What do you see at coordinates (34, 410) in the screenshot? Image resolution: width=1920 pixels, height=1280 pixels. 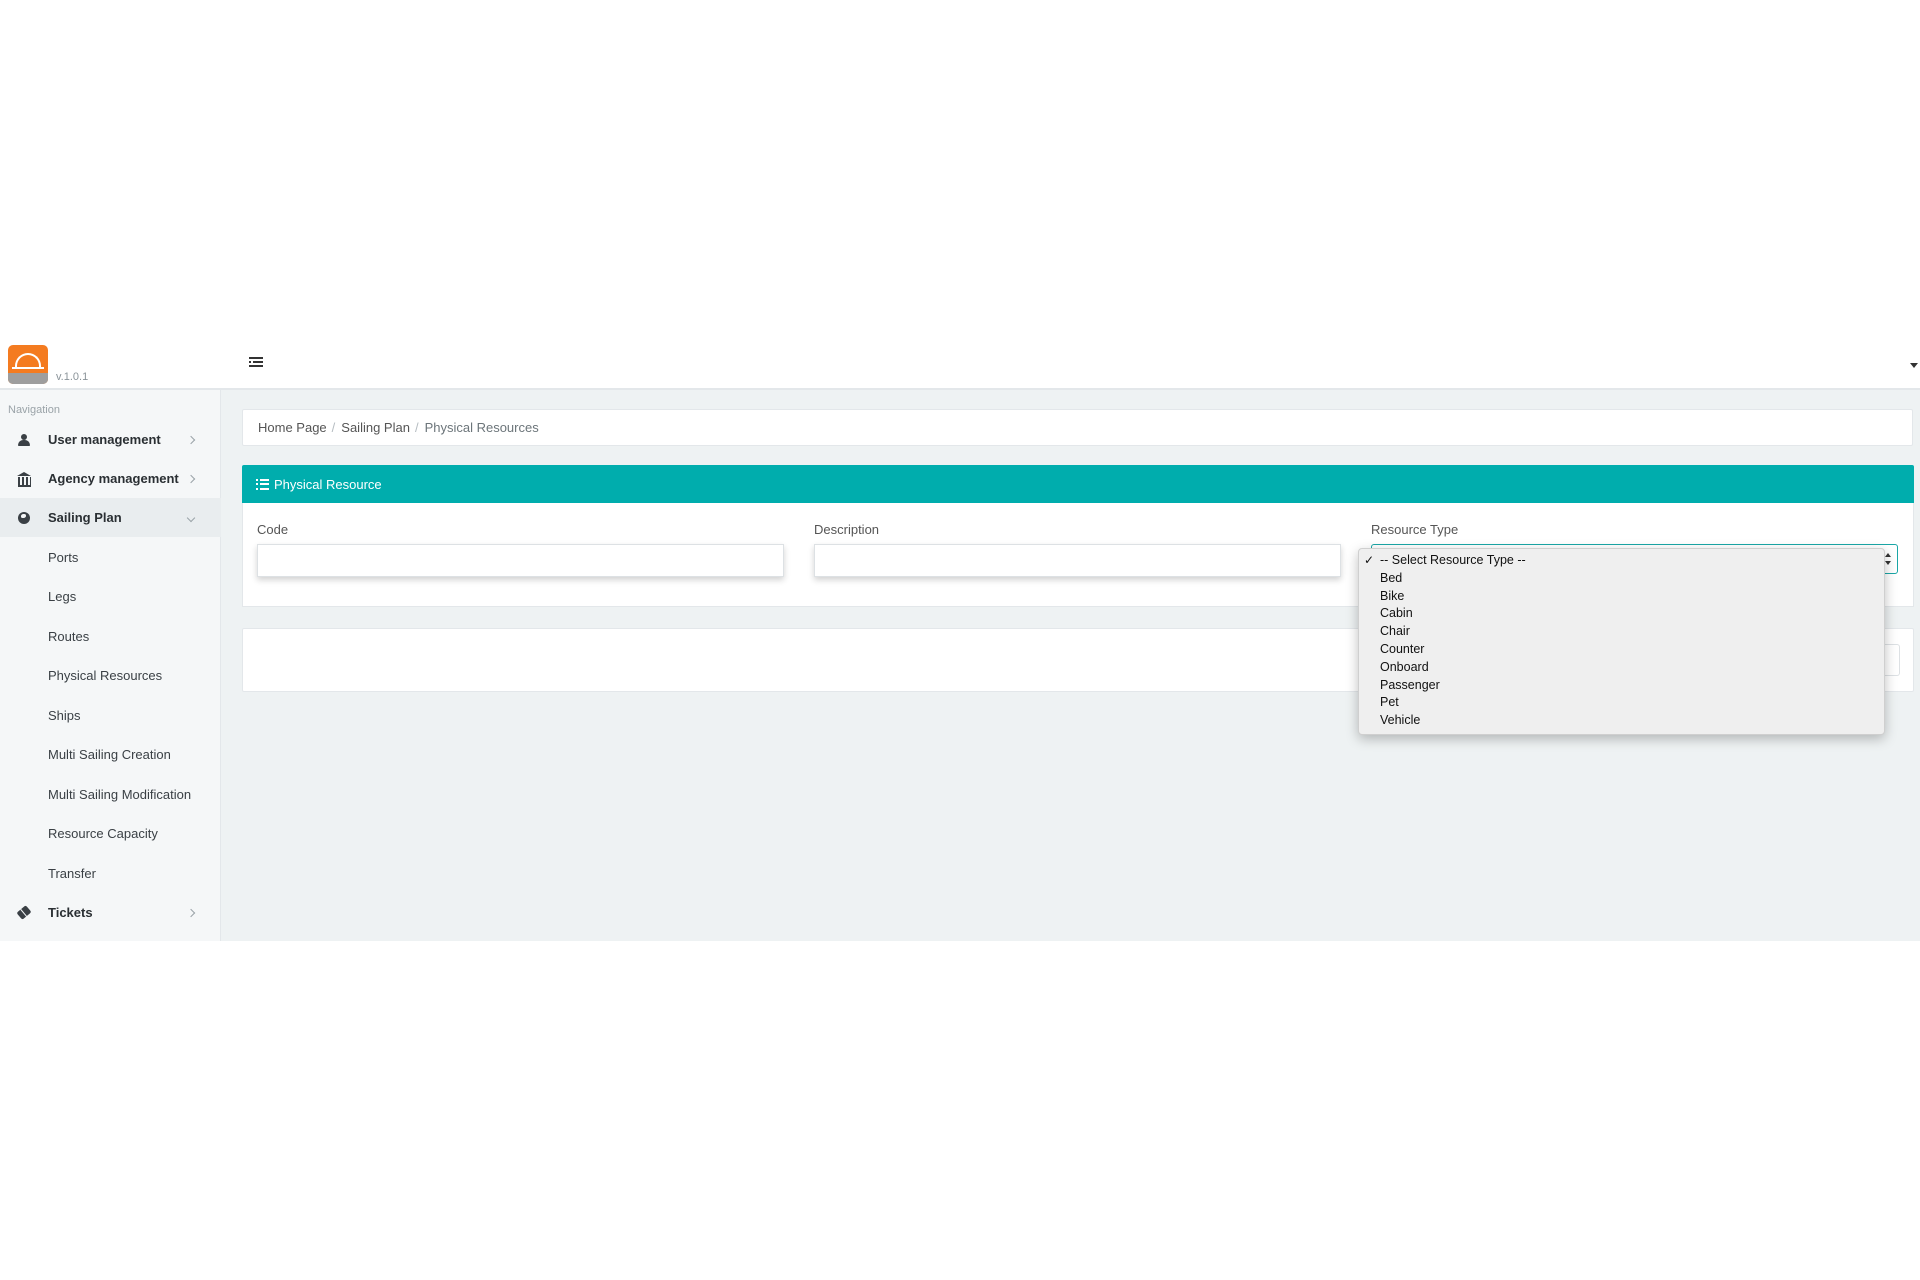 I see `nav-heading: Navigation` at bounding box center [34, 410].